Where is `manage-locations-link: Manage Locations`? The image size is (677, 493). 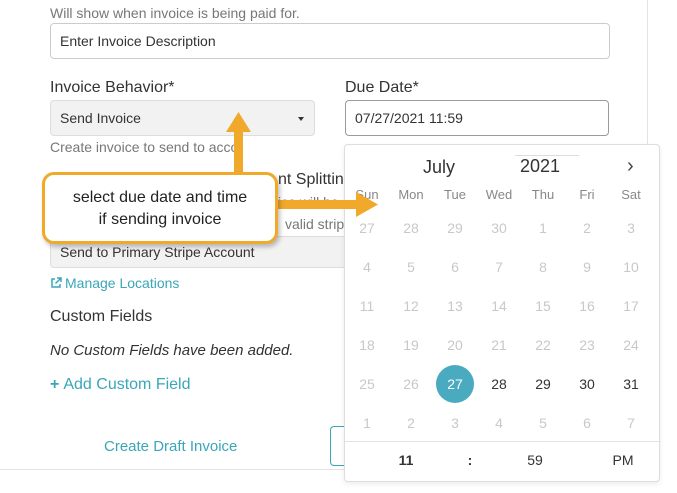 manage-locations-link: Manage Locations is located at coordinates (114, 283).